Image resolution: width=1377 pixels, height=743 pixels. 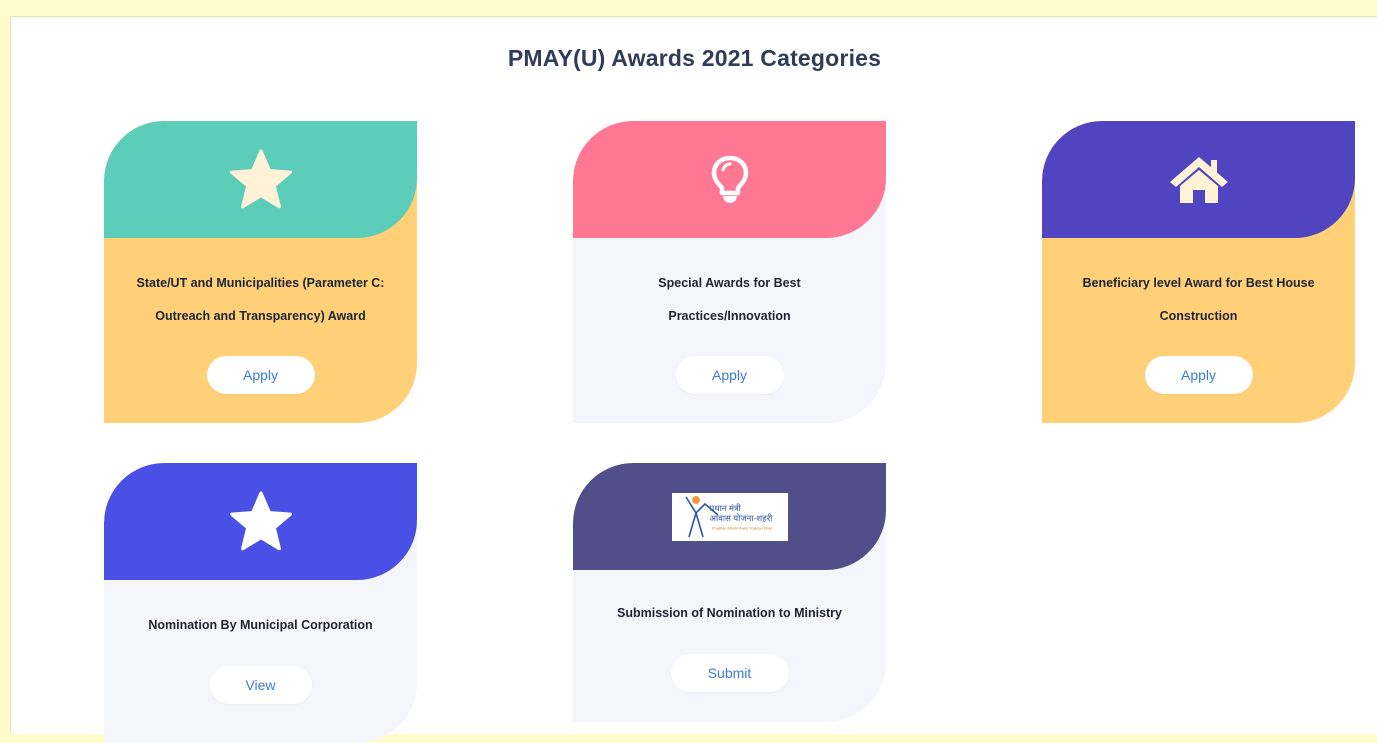 I want to click on lightbulb-icon, so click(x=730, y=180).